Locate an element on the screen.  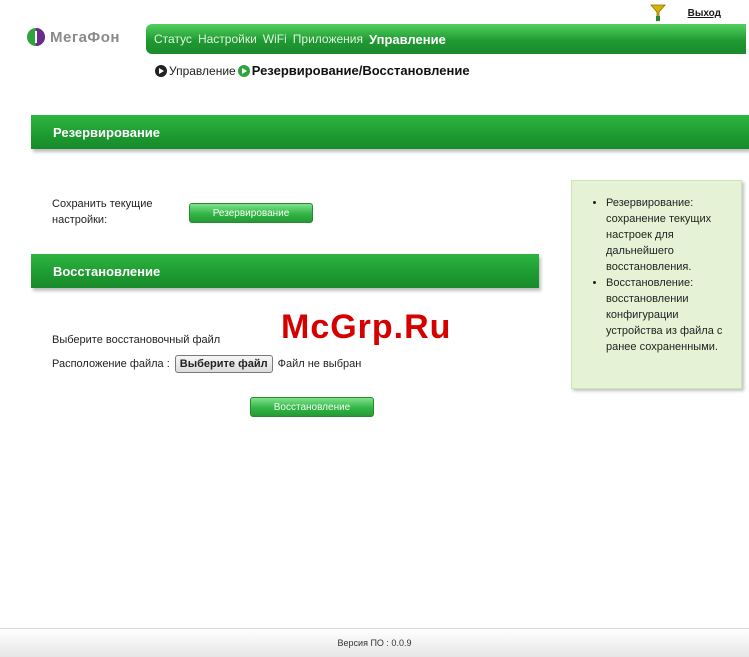
breadcrumb: Управление Резервирование/Восстановление is located at coordinates (312, 70).